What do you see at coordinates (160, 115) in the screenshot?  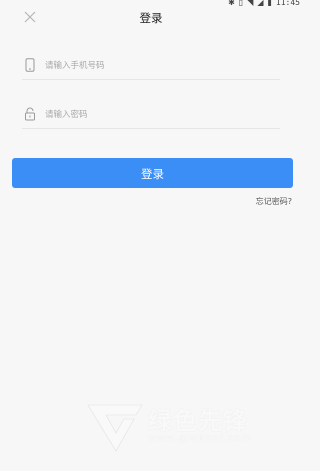 I see `password-input` at bounding box center [160, 115].